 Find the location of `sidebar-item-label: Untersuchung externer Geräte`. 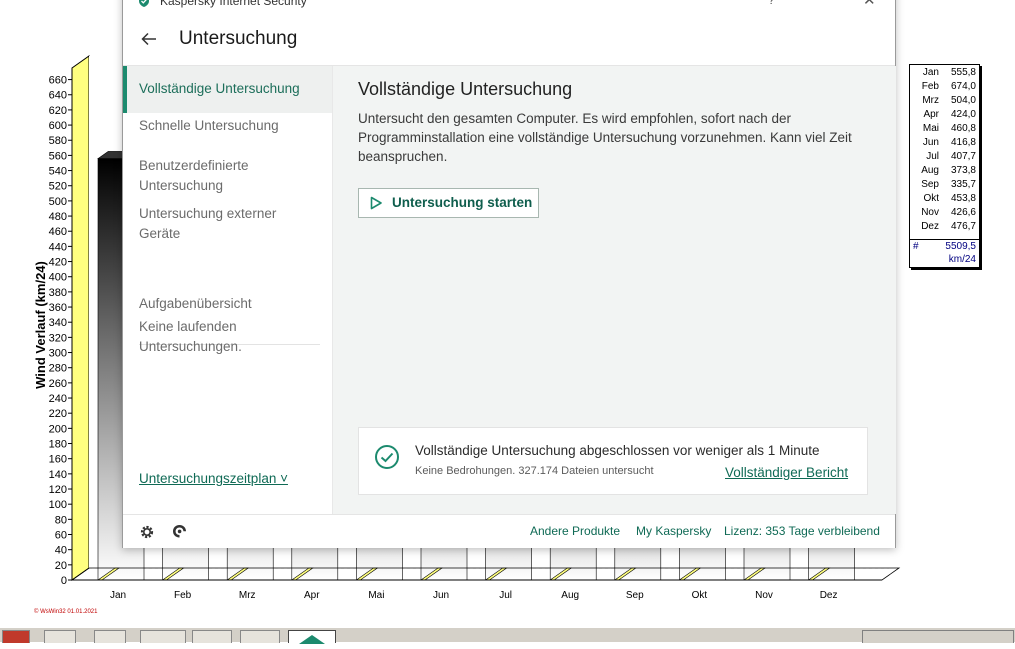

sidebar-item-label: Untersuchung externer Geräte is located at coordinates (208, 223).